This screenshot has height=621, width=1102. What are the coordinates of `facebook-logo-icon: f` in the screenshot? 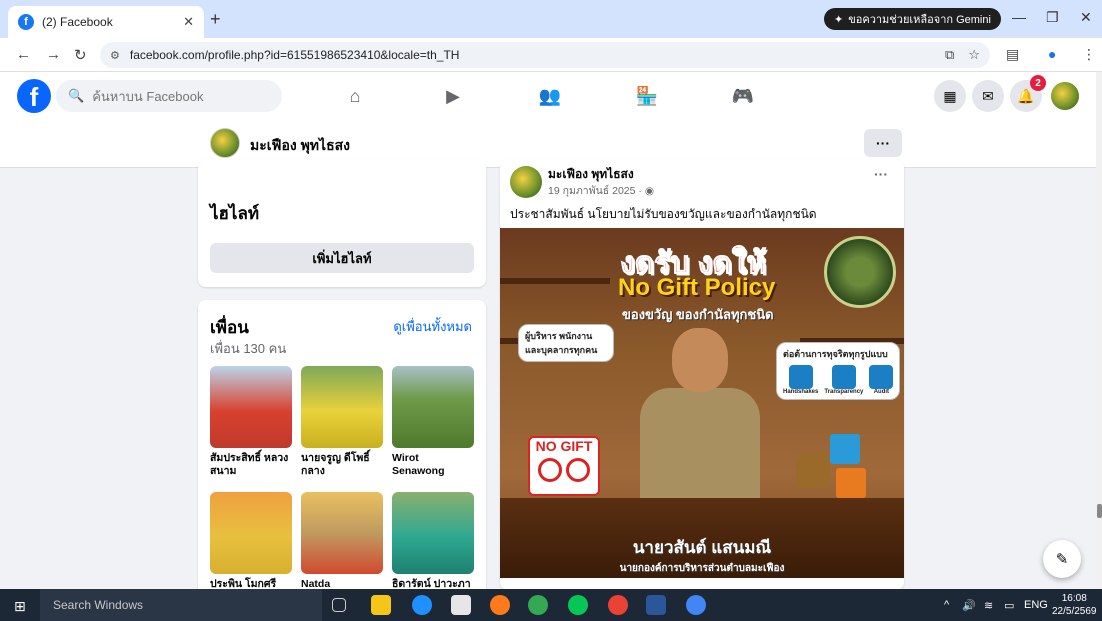 It's located at (34, 96).